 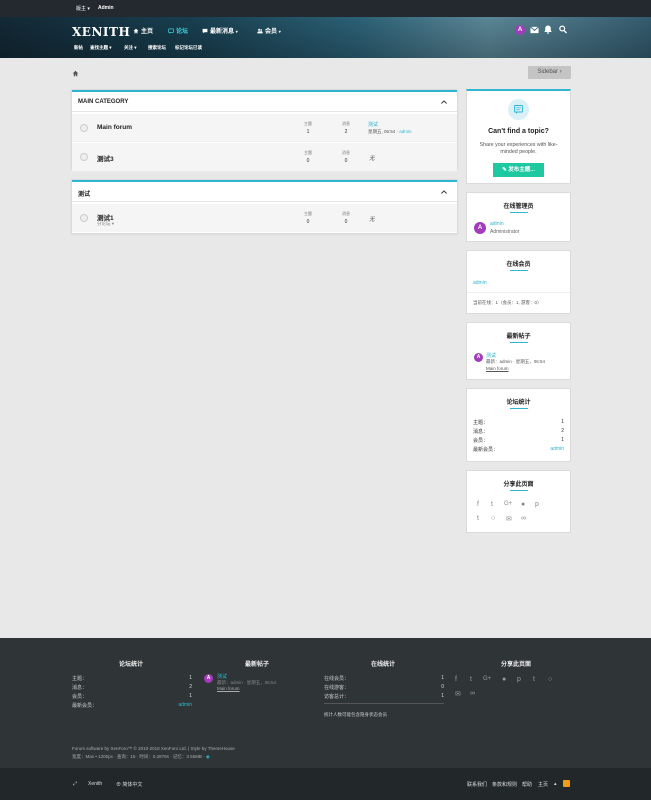 What do you see at coordinates (505, 232) in the screenshot?
I see `staff-role: Administrator` at bounding box center [505, 232].